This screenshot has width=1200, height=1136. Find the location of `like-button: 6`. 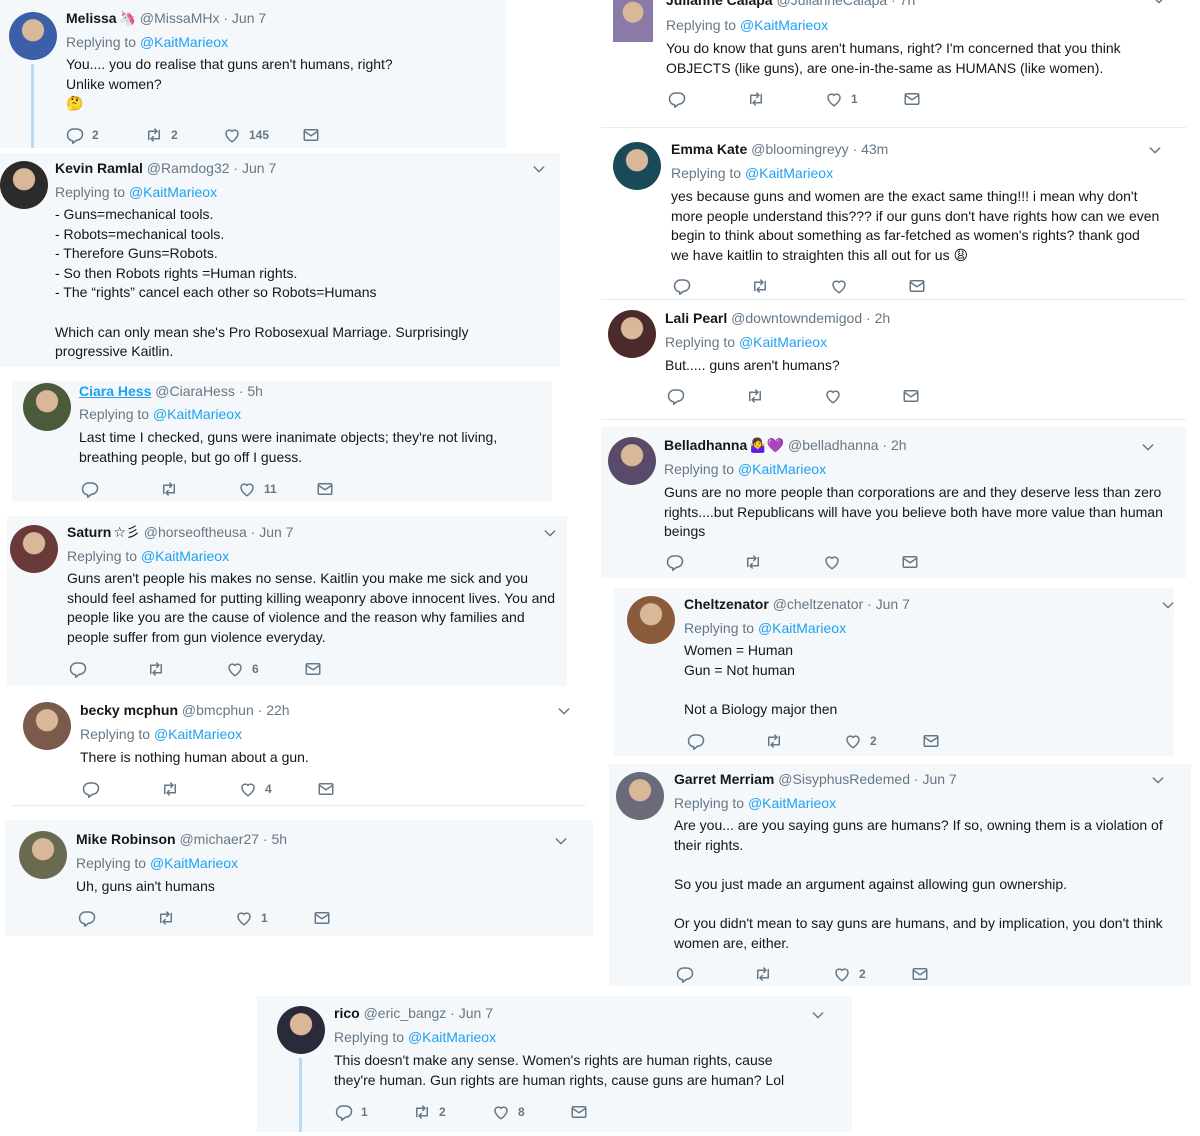

like-button: 6 is located at coordinates (242, 669).